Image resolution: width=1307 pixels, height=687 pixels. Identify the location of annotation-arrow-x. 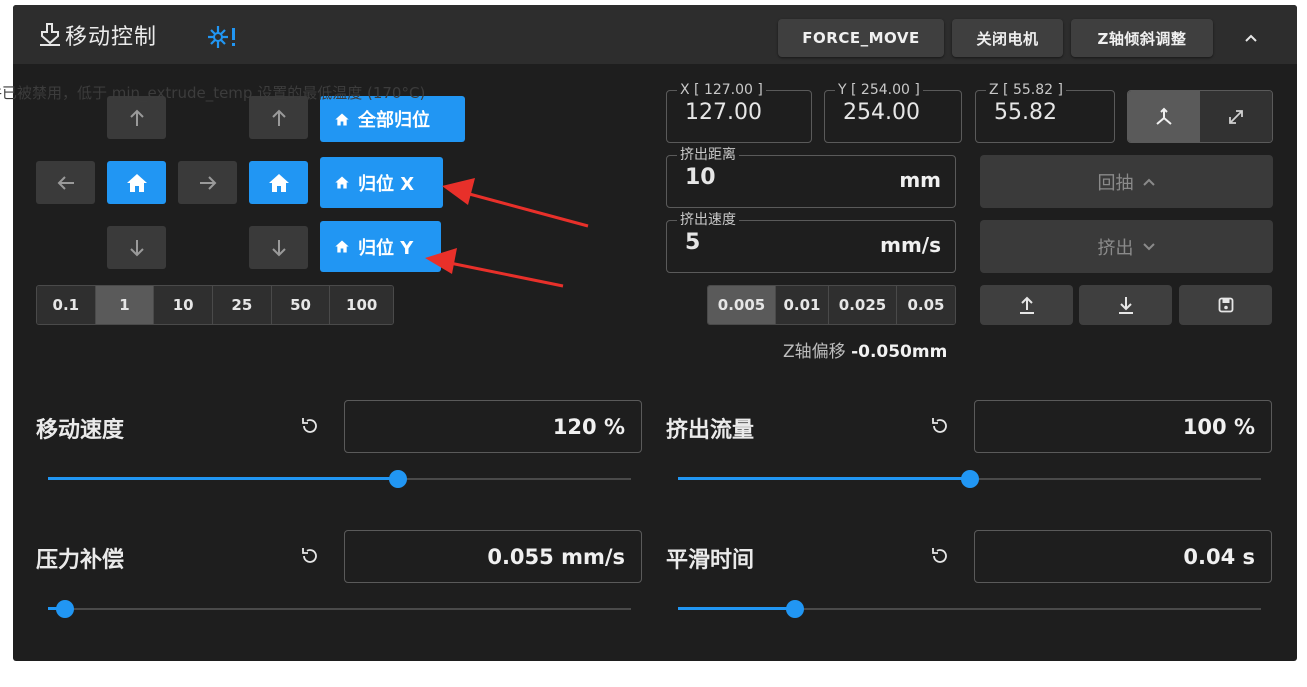
(515, 203).